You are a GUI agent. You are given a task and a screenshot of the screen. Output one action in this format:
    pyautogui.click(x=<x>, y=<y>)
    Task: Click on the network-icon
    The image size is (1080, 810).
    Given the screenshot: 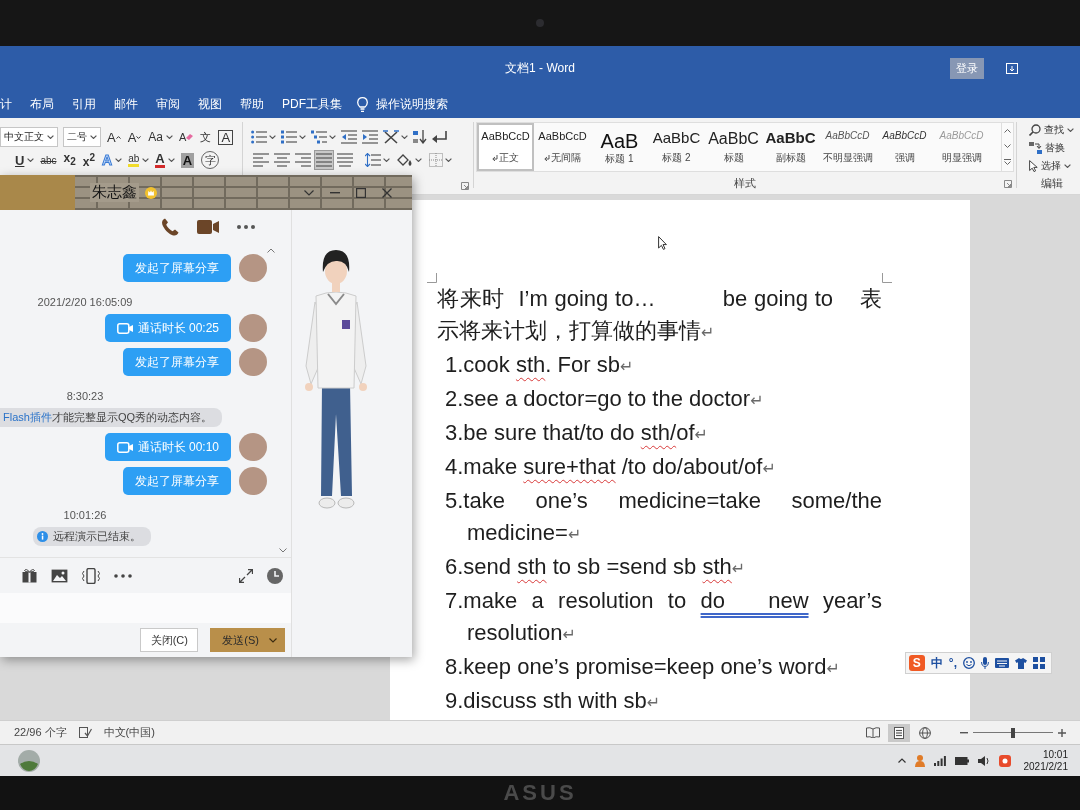 What is the action you would take?
    pyautogui.click(x=939, y=760)
    